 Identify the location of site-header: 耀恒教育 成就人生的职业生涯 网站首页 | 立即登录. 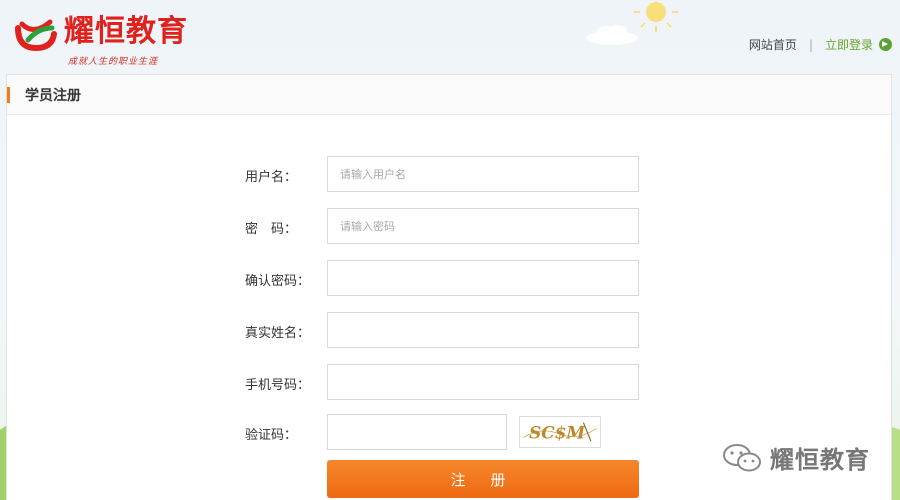
(450, 36).